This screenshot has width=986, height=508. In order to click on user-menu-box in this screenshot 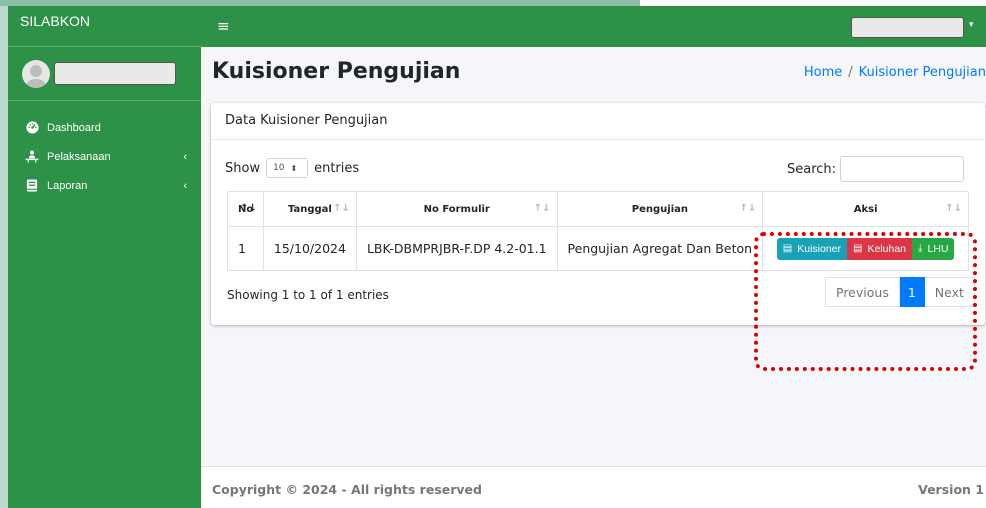, I will do `click(907, 27)`.